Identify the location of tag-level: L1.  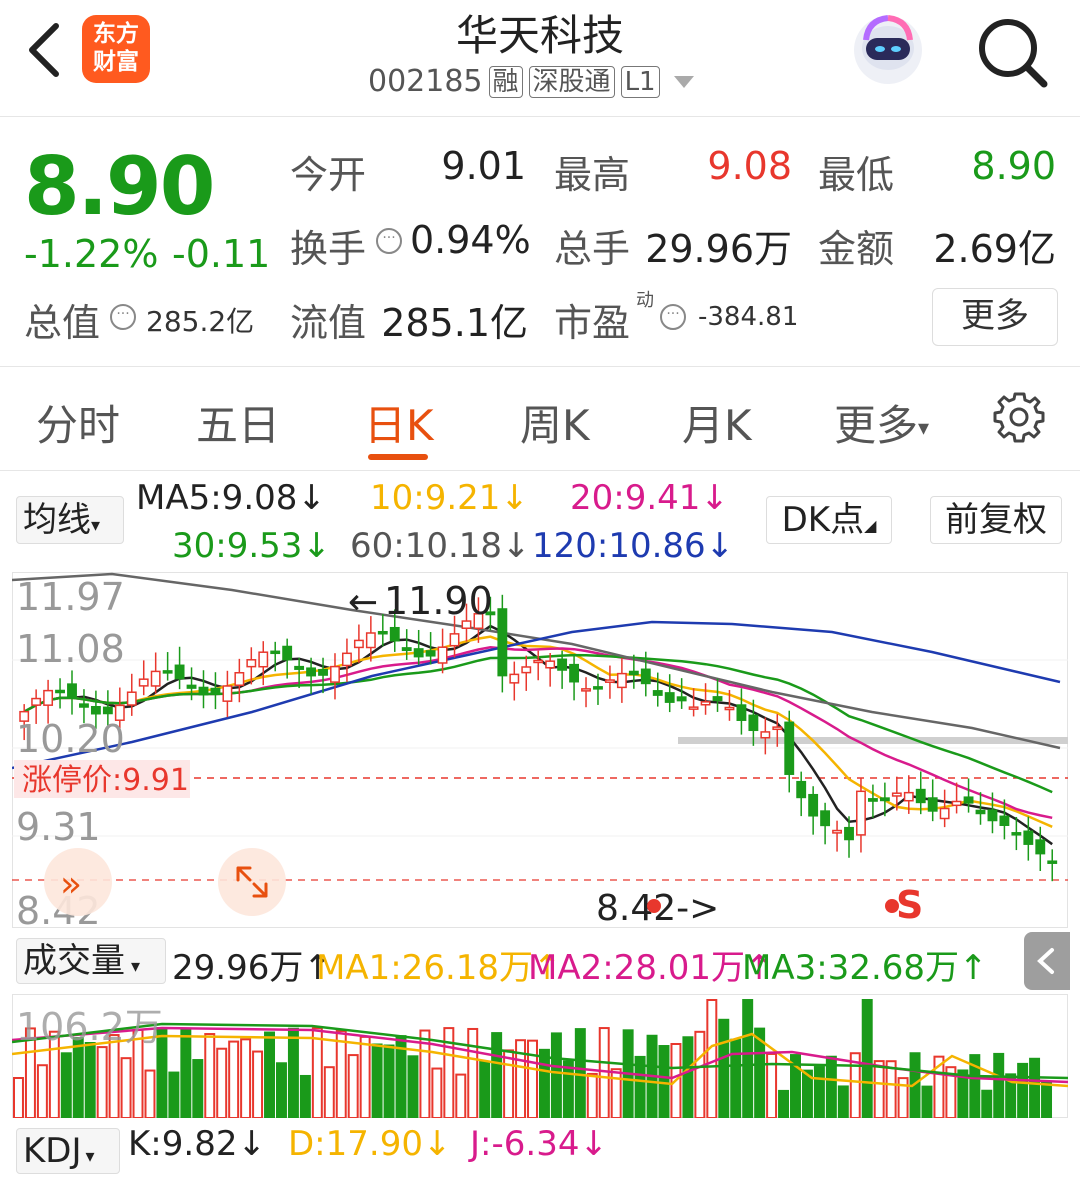
(640, 81).